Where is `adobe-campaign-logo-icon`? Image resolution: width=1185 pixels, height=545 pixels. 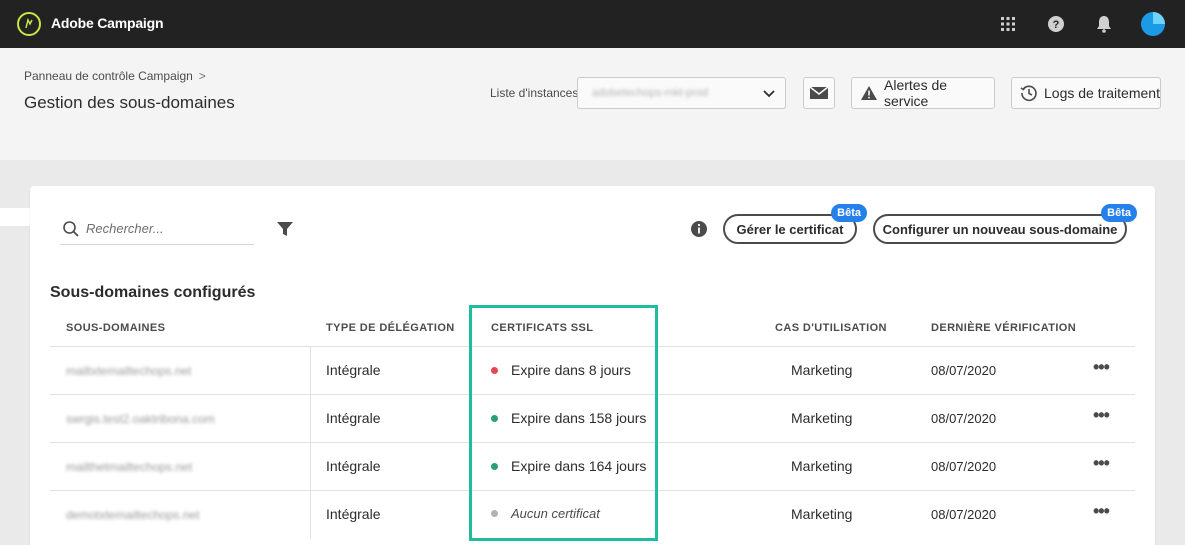 adobe-campaign-logo-icon is located at coordinates (29, 24).